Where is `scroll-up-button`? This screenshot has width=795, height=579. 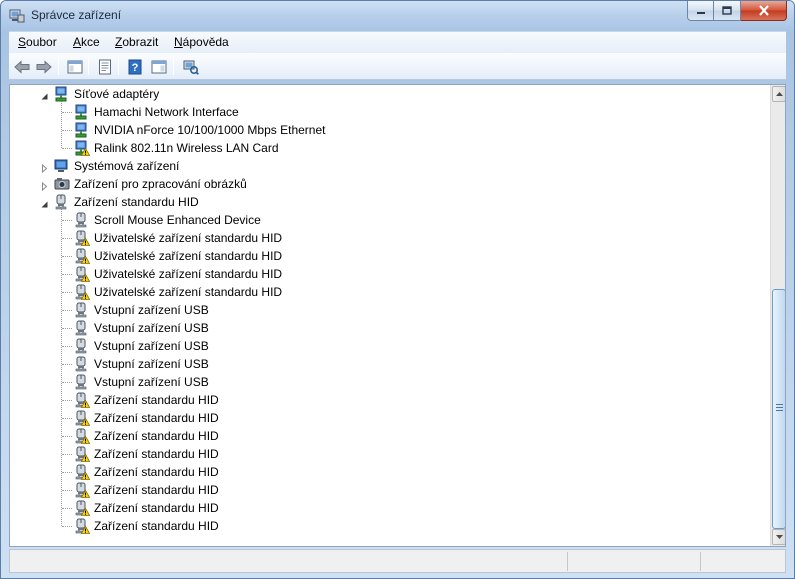
scroll-up-button is located at coordinates (778, 94).